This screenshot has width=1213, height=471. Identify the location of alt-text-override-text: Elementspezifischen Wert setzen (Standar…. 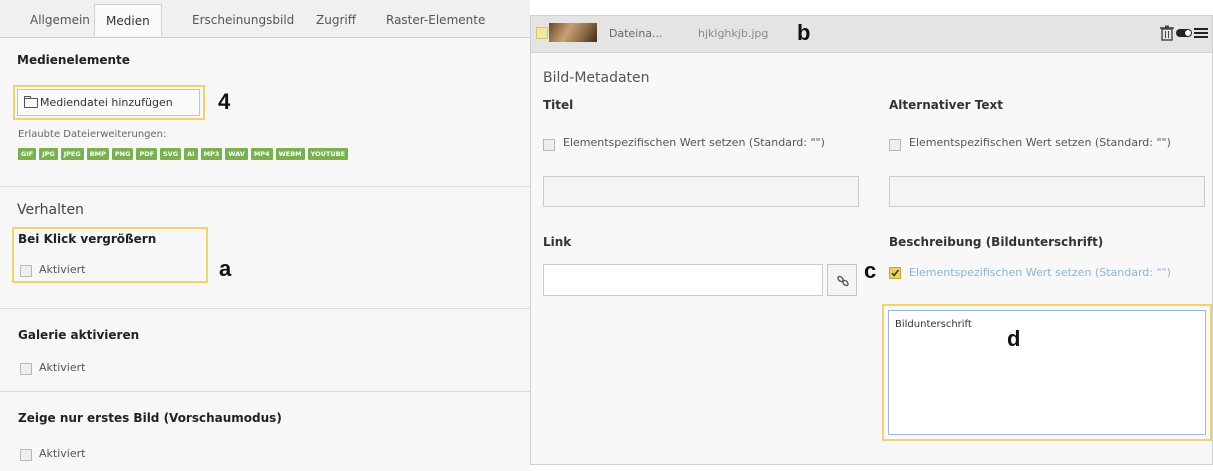
(1040, 142).